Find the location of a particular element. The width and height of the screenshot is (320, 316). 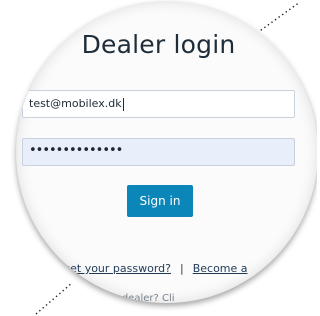

forgot-password-link: ou forget your password? is located at coordinates (101, 268).